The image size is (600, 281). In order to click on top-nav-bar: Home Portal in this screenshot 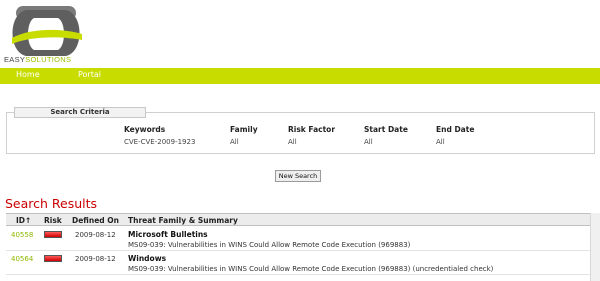, I will do `click(300, 76)`.